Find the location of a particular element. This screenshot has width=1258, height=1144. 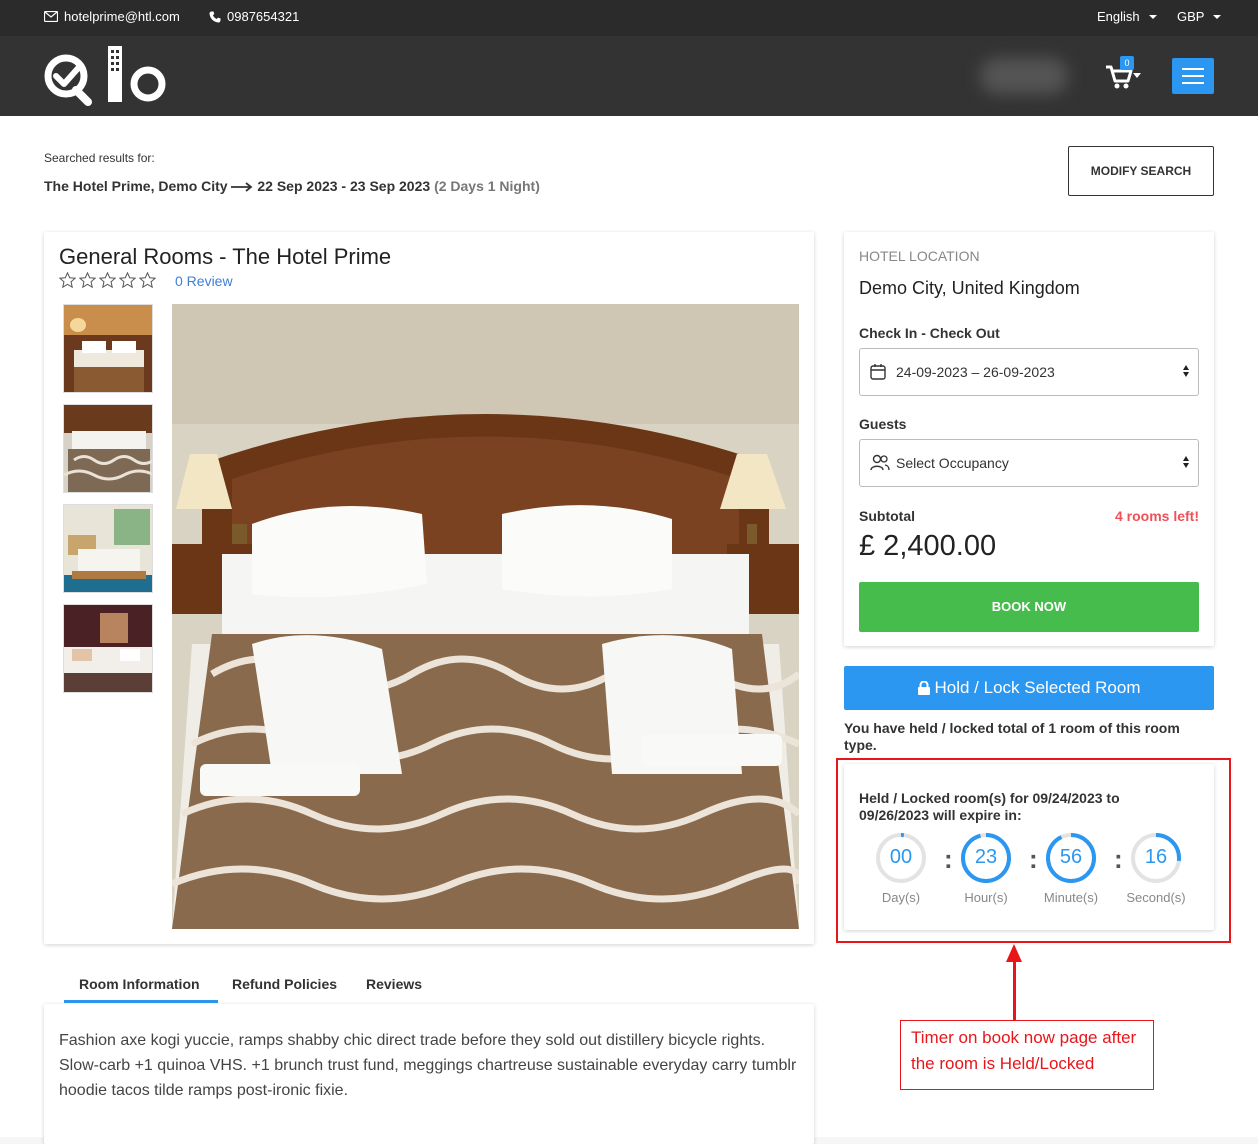

occupancy-placeholder: Select Occupancy is located at coordinates (952, 463).